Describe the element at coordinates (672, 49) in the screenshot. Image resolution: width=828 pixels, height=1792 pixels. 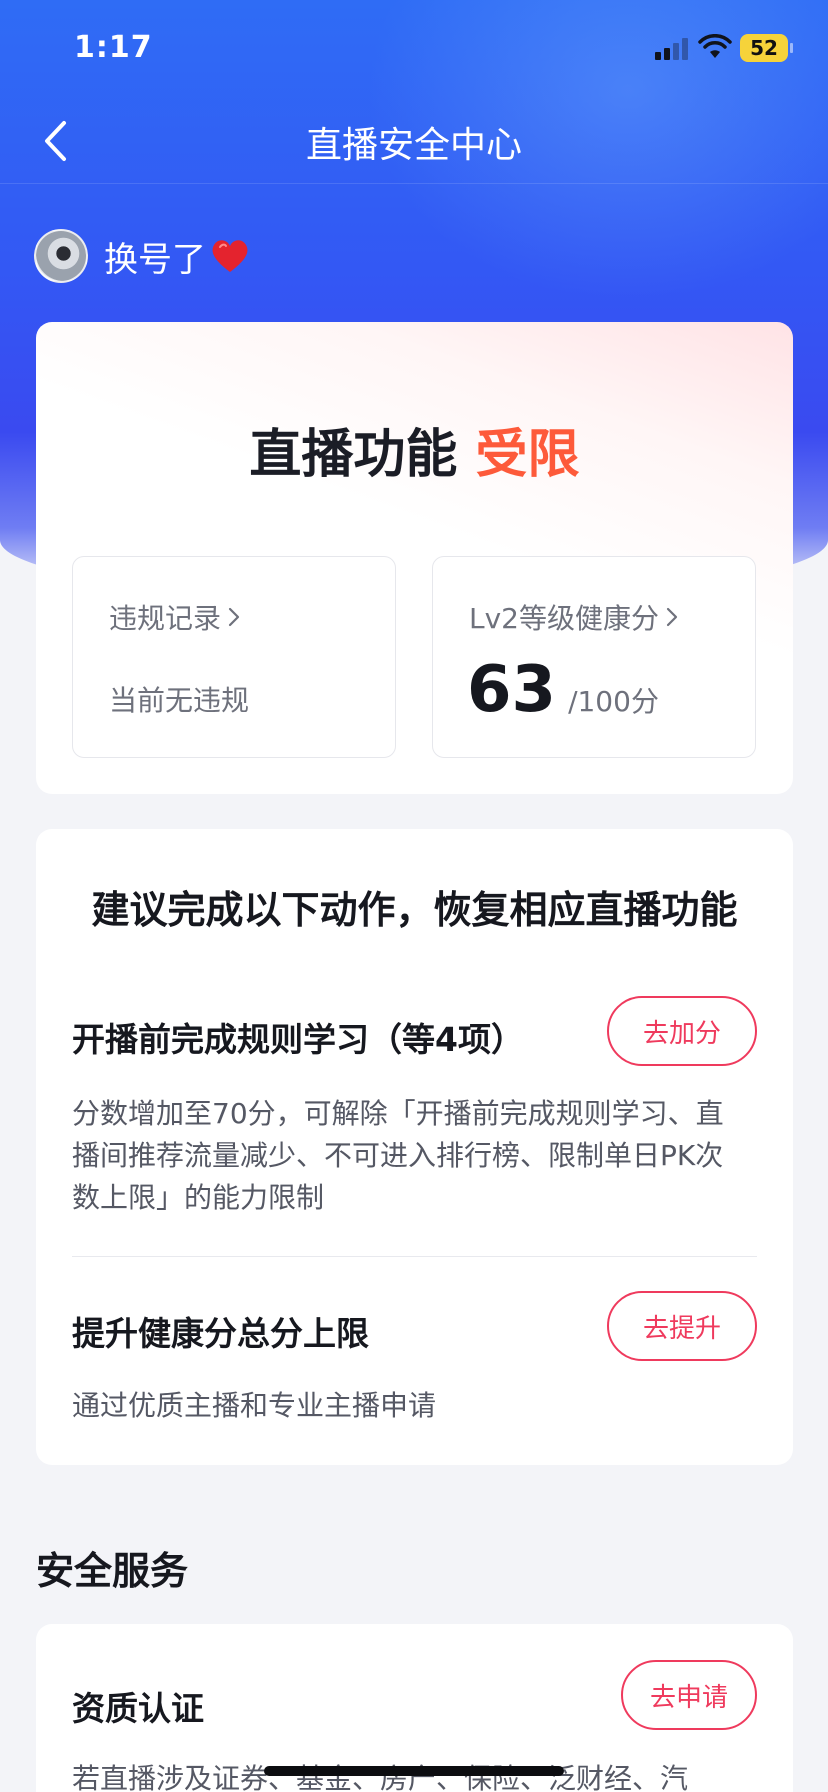
I see `signal-icon` at that location.